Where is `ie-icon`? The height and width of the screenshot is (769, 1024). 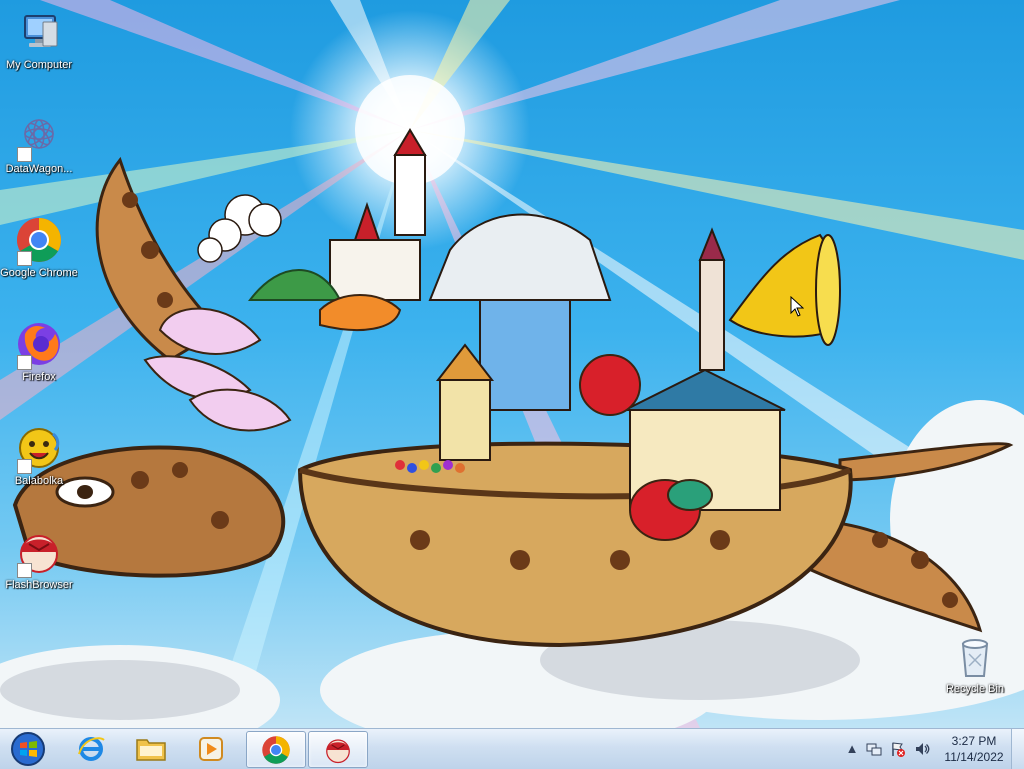
ie-icon is located at coordinates (91, 748).